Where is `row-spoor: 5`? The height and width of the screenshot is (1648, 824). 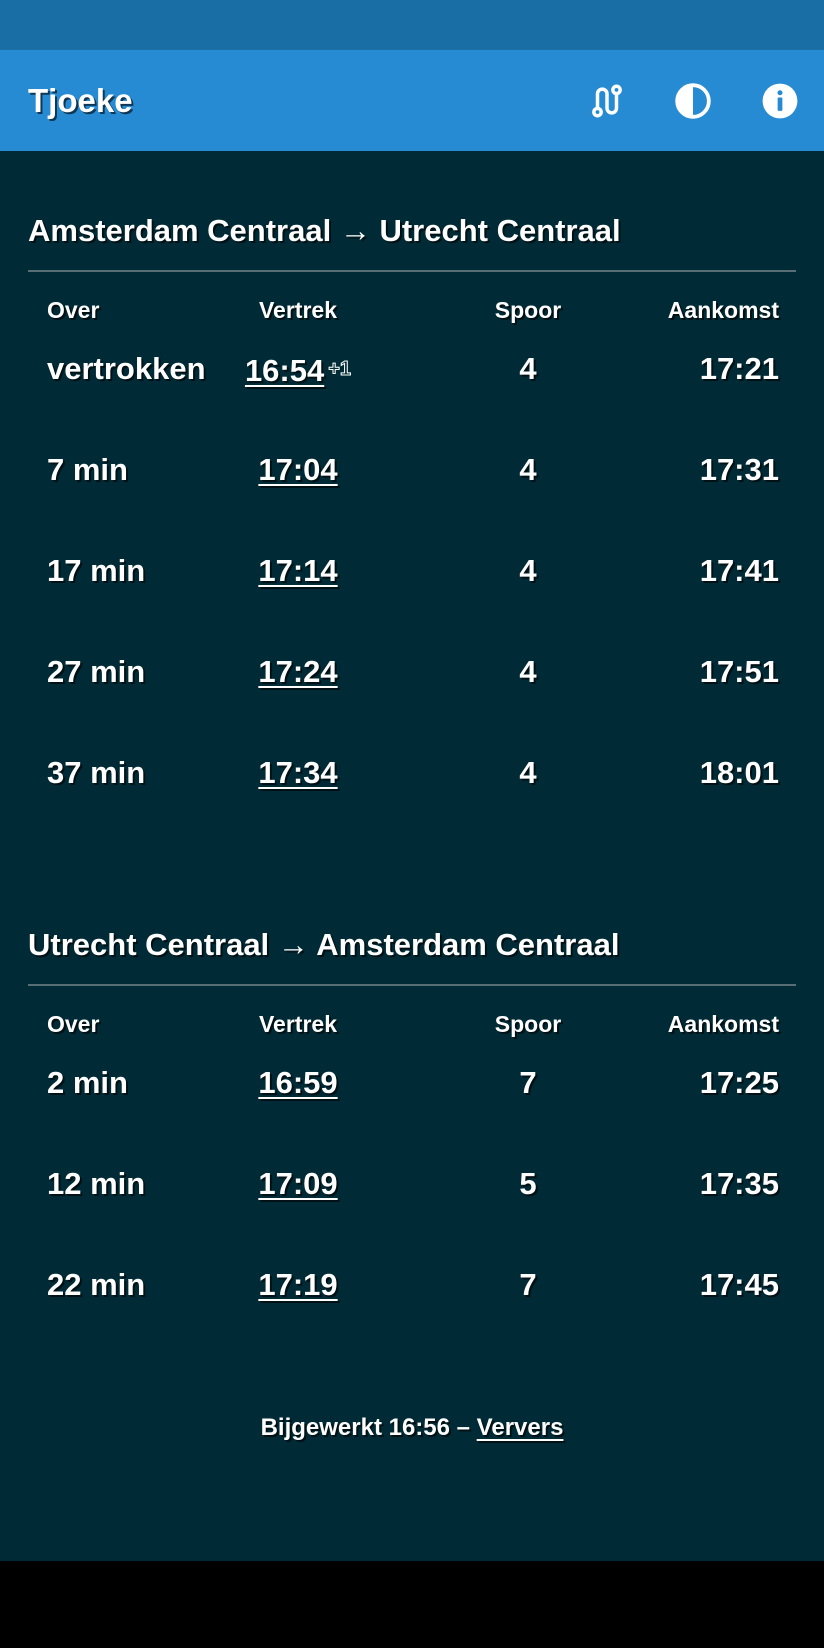 row-spoor: 5 is located at coordinates (528, 1183).